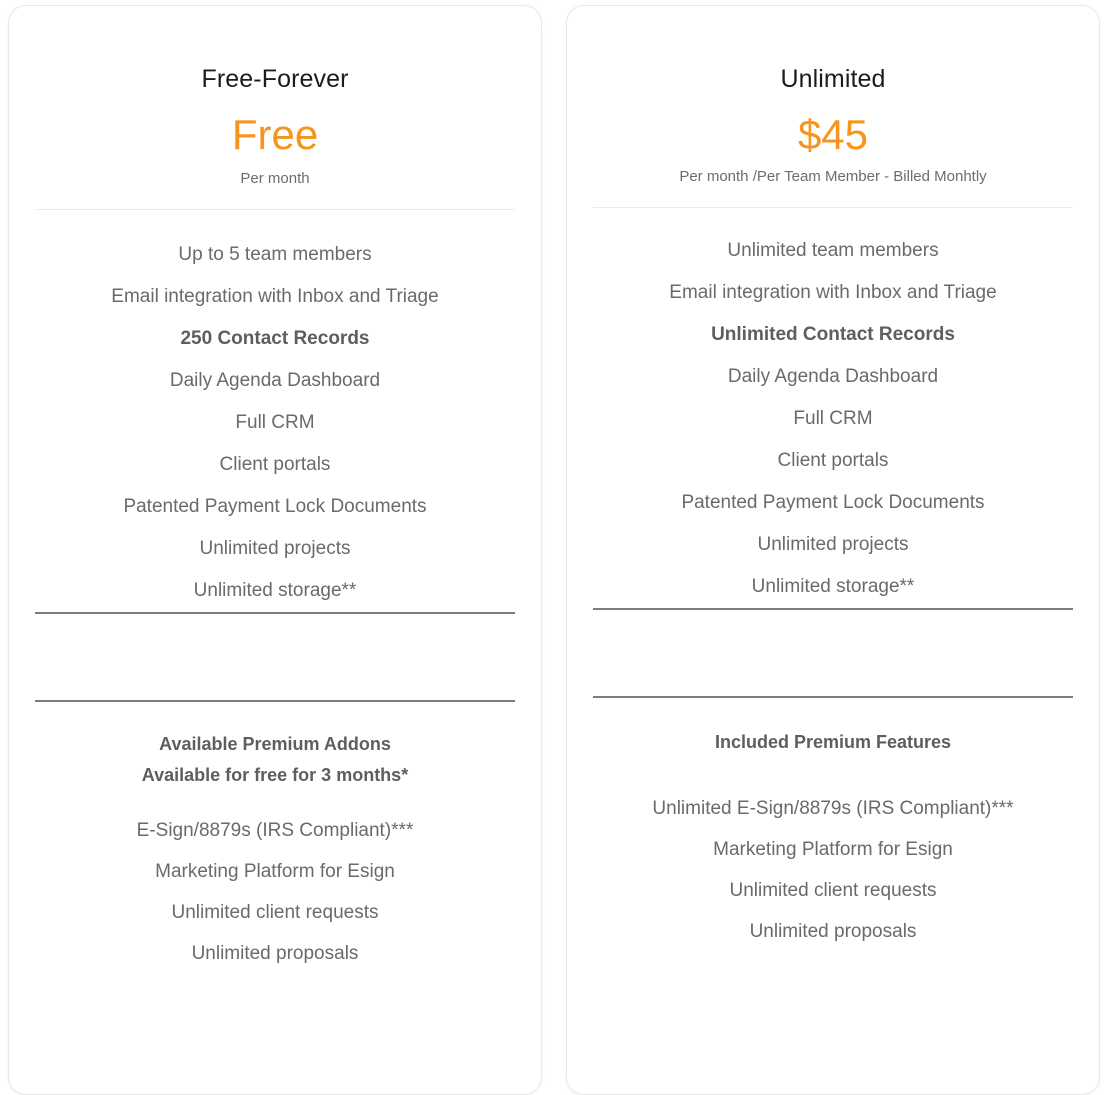 The image size is (1108, 1095). I want to click on addons-title-line-2: Available for free for 3 months*, so click(275, 775).